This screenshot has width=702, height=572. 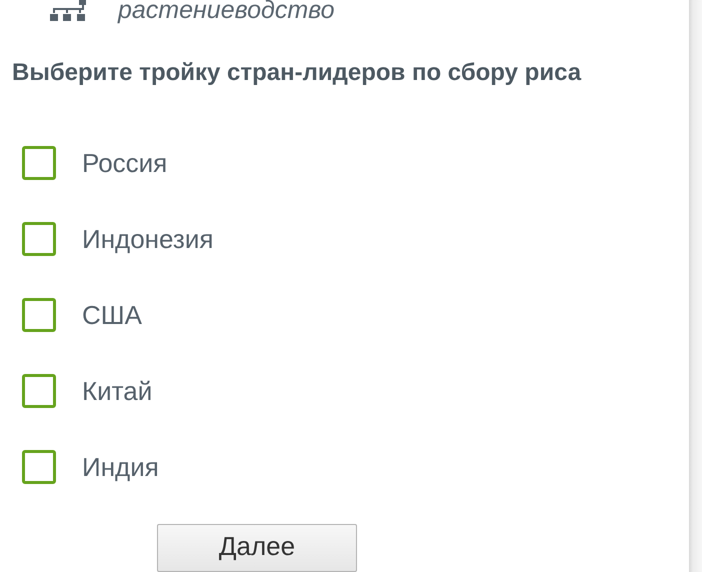 What do you see at coordinates (226, 11) in the screenshot?
I see `category-label: растениеводство` at bounding box center [226, 11].